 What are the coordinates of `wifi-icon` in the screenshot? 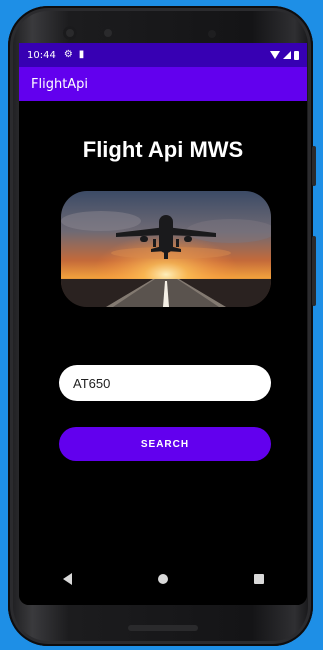 It's located at (275, 55).